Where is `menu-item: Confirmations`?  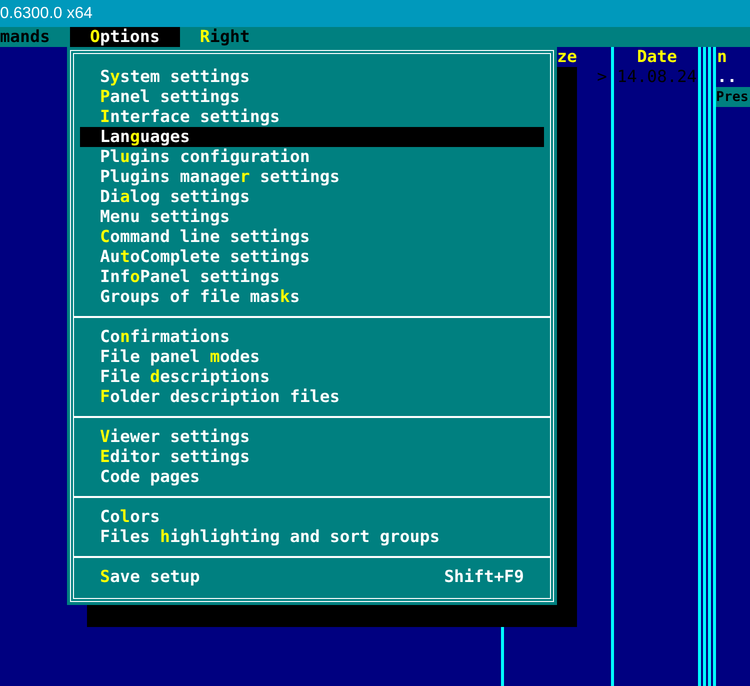 menu-item: Confirmations is located at coordinates (312, 337).